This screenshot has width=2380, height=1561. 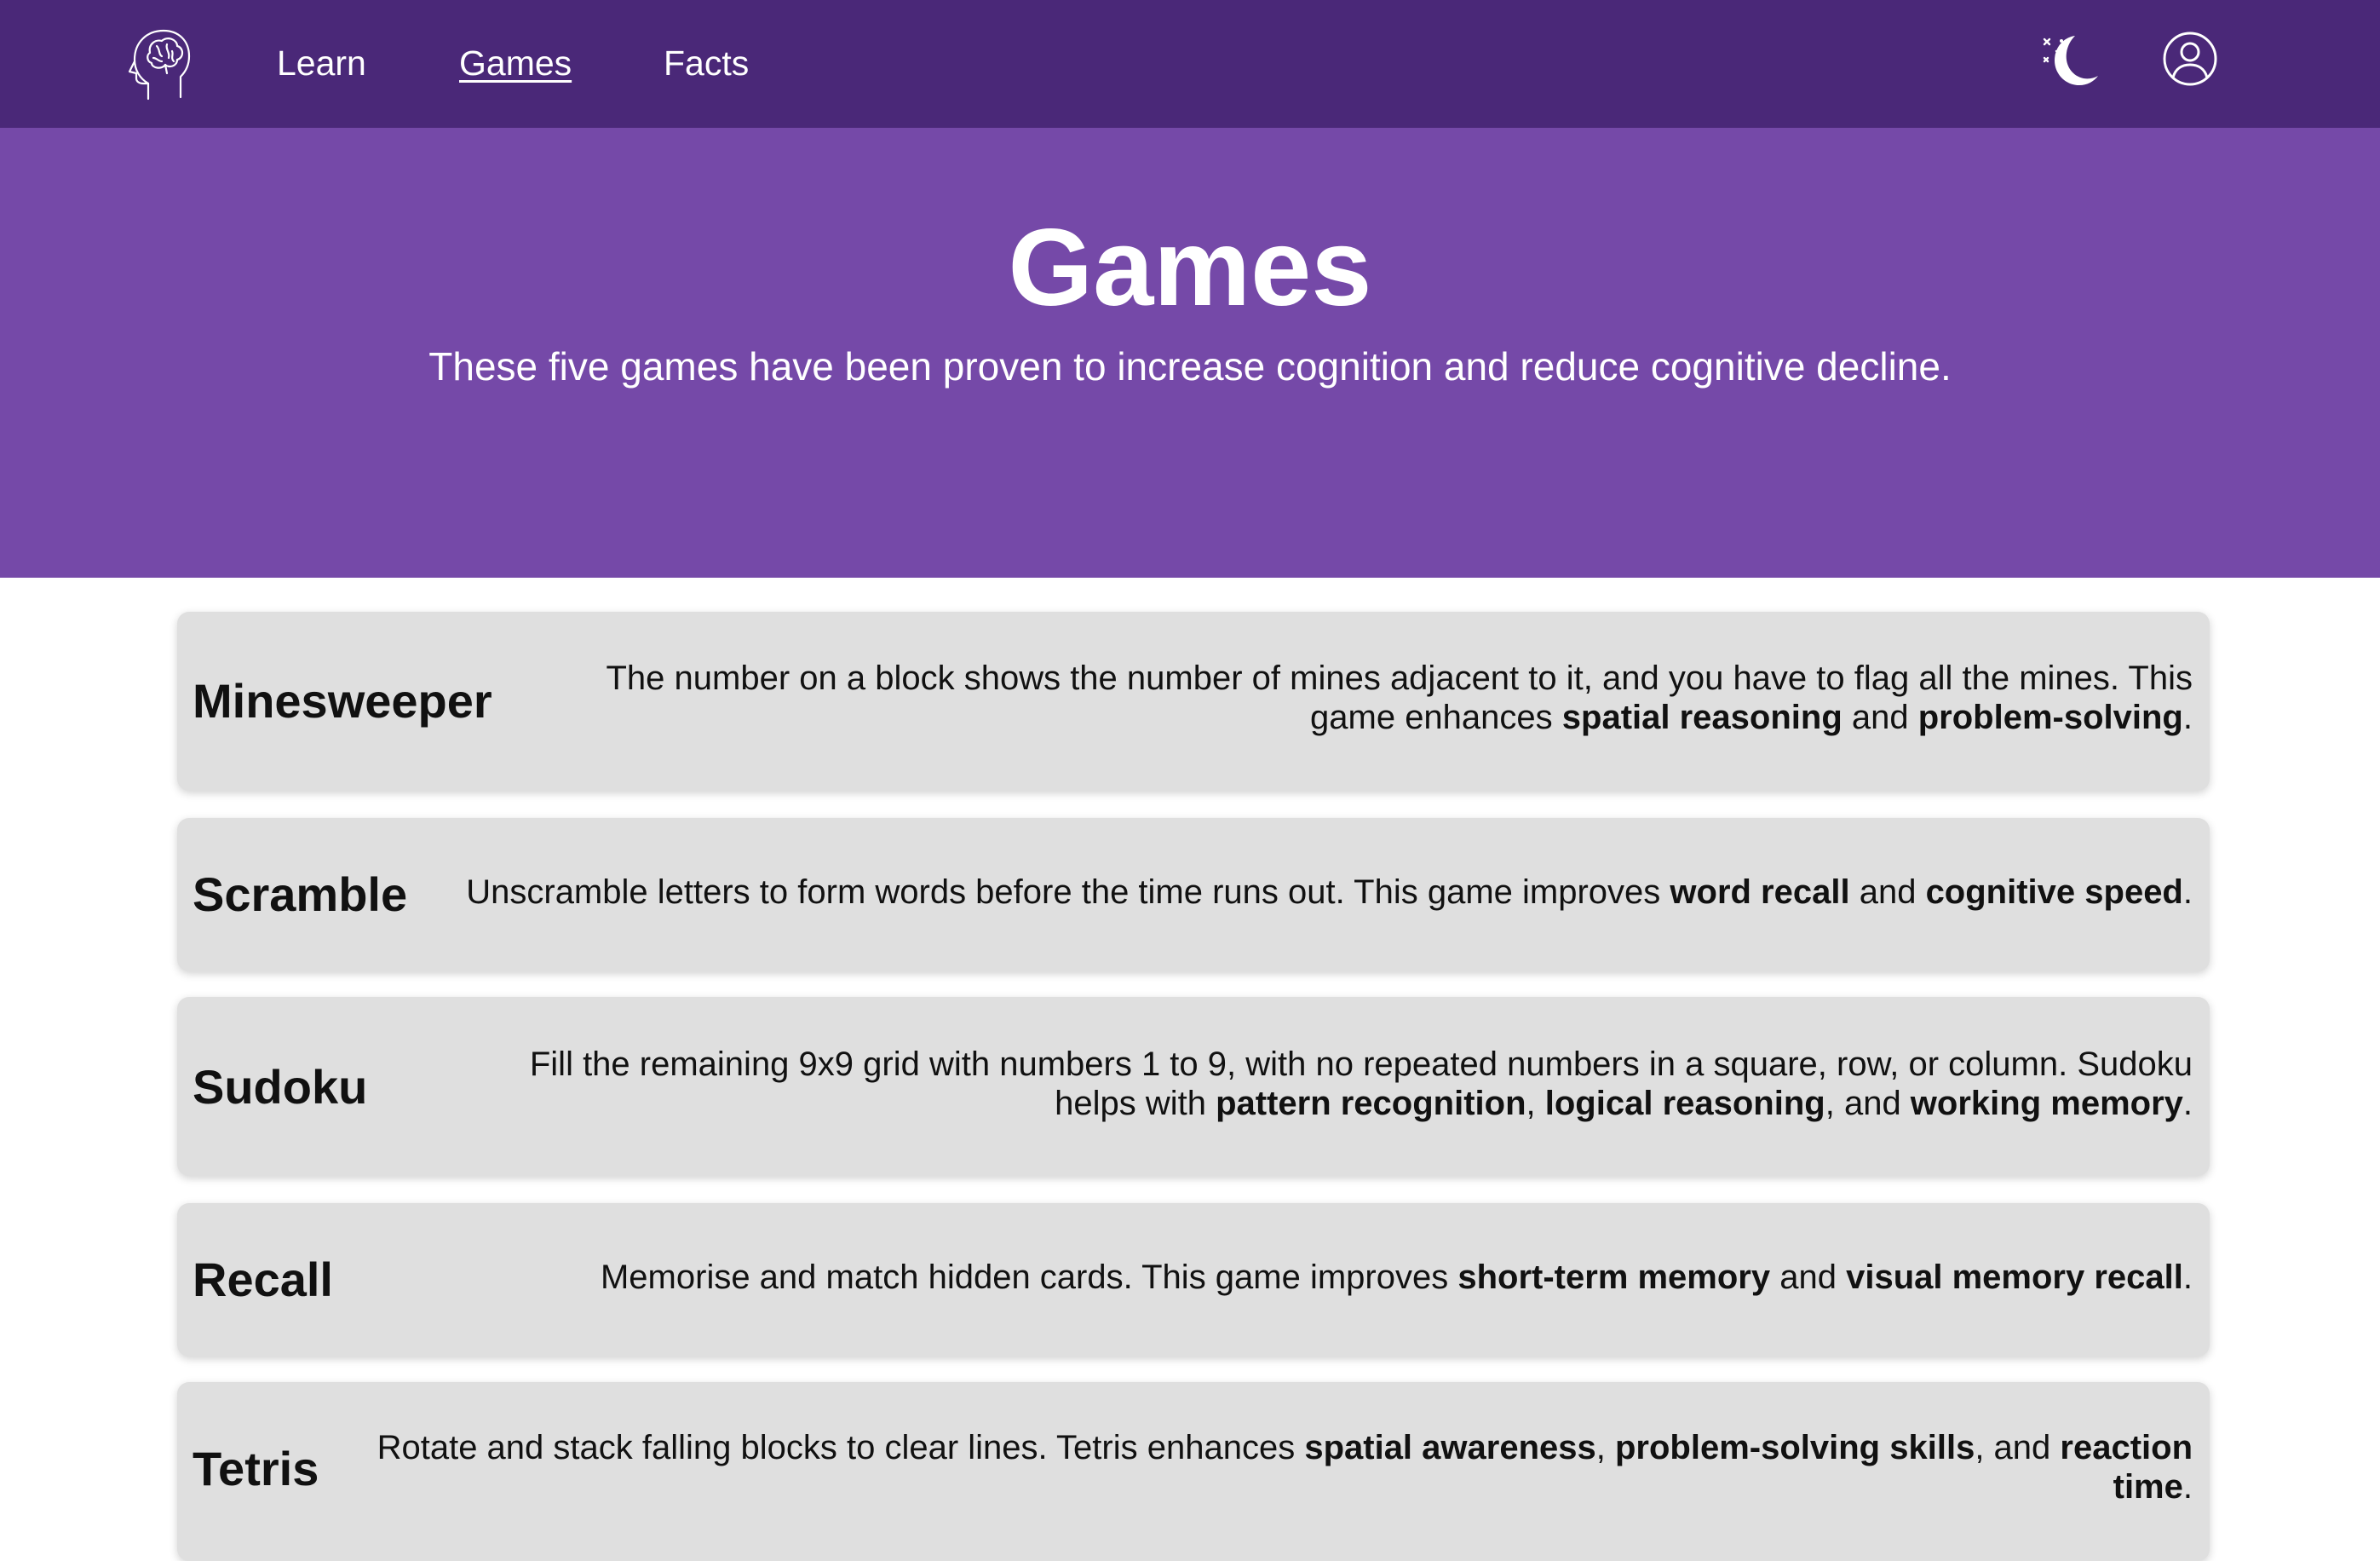 What do you see at coordinates (1190, 64) in the screenshot?
I see `top-navbar: Learn Games Facts` at bounding box center [1190, 64].